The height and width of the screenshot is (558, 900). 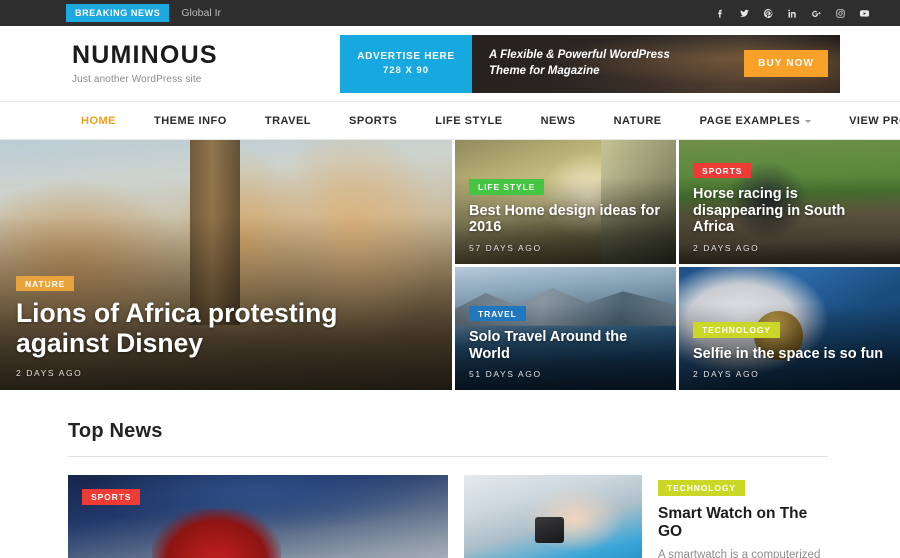 What do you see at coordinates (768, 13) in the screenshot?
I see `pinterest-icon` at bounding box center [768, 13].